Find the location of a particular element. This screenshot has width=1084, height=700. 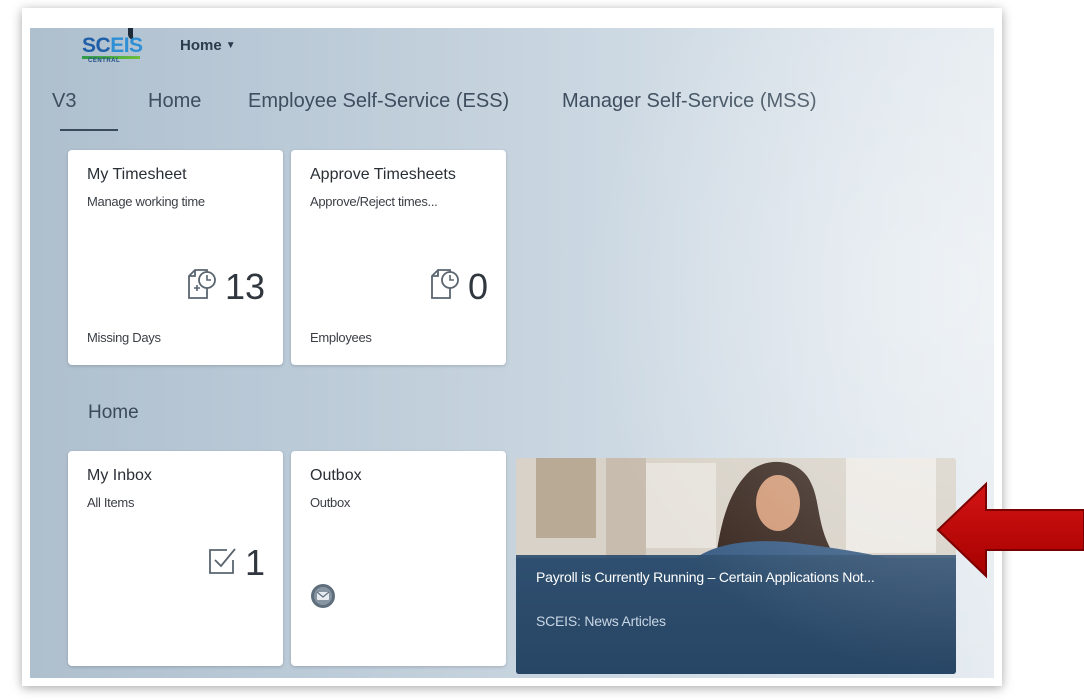

logo-text: SCEIS is located at coordinates (112, 46).